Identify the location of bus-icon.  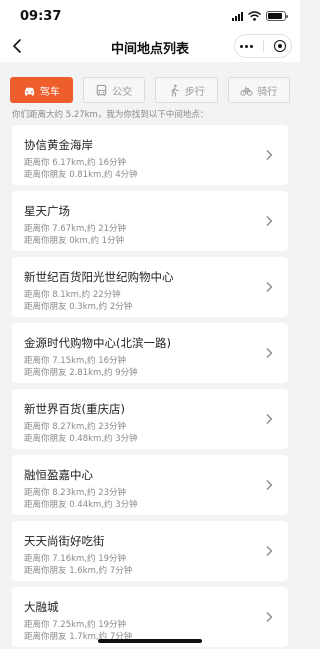
(102, 90).